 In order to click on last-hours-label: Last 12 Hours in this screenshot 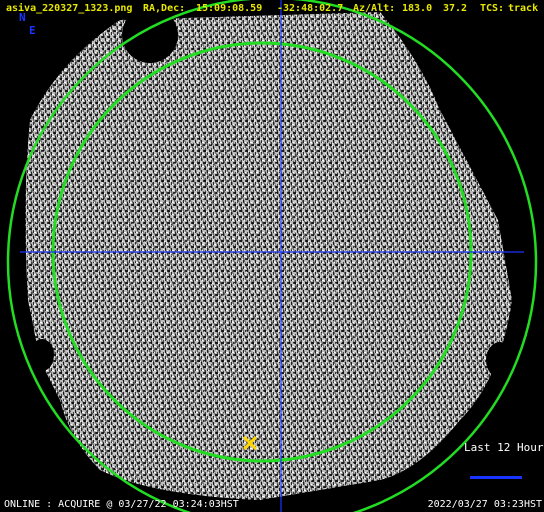, I will do `click(504, 447)`.